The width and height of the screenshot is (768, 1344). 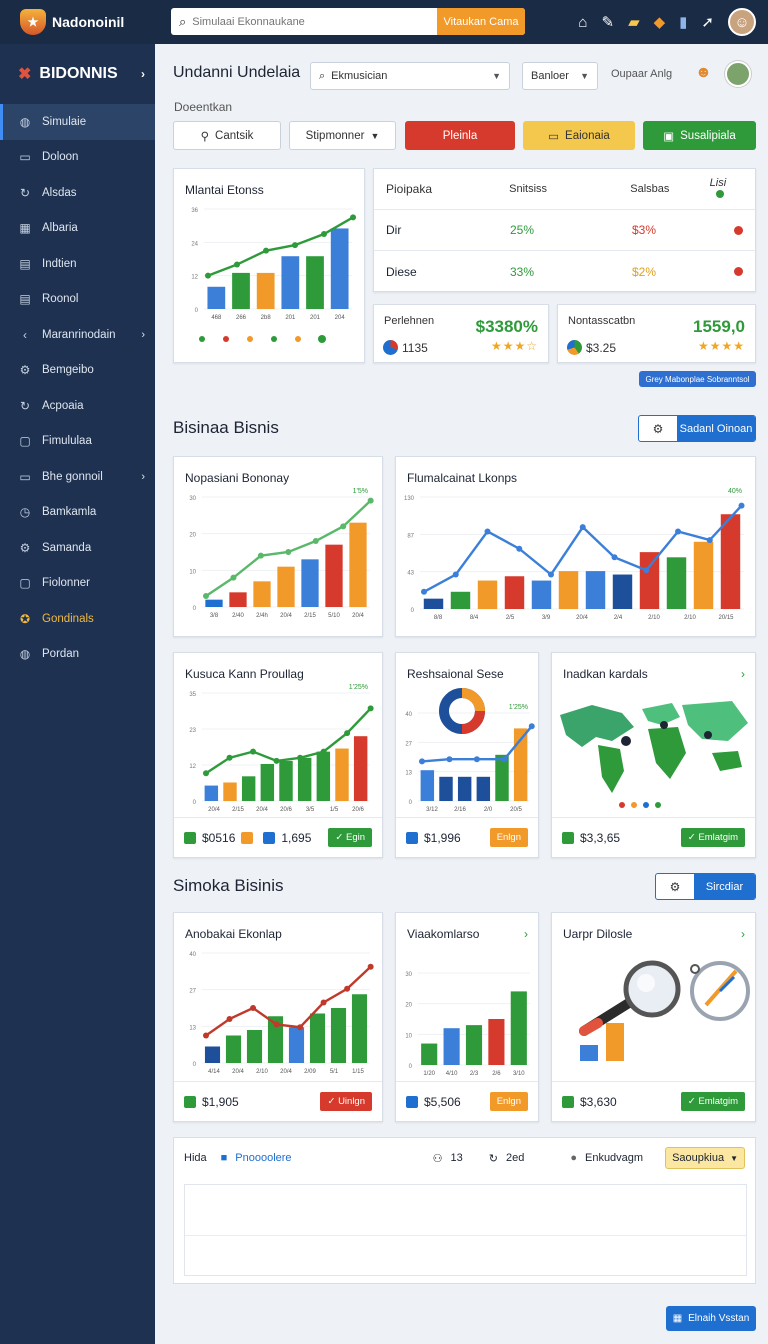 I want to click on green-action-button: ▣ Susalipiala, so click(x=699, y=135).